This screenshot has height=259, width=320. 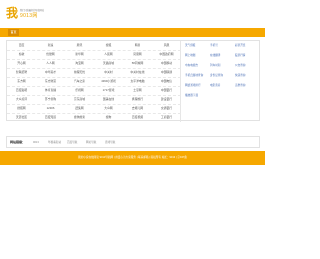 I want to click on site-link: 东方网, so click(x=21, y=81).